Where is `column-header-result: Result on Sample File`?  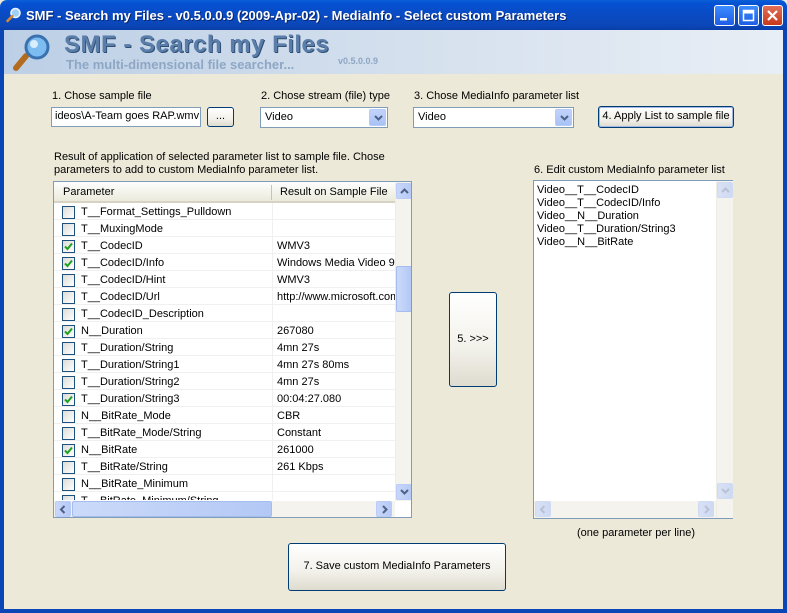 column-header-result: Result on Sample File is located at coordinates (334, 192).